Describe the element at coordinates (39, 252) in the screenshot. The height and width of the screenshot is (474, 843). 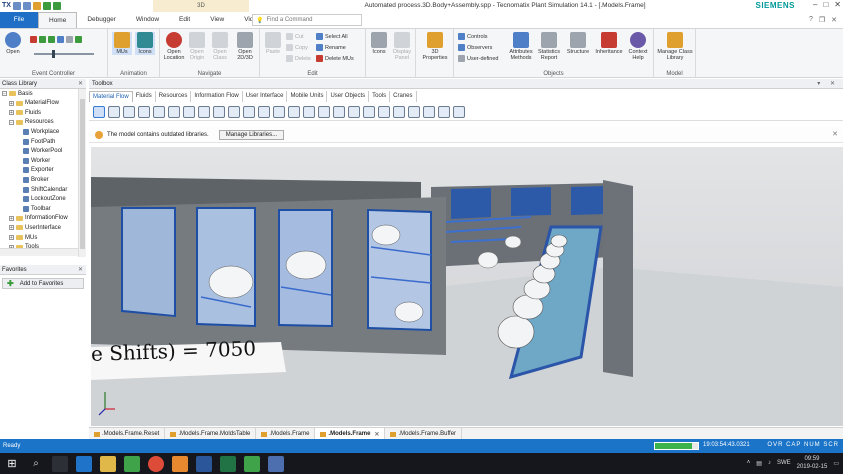
I see `tree-horizontal-scrollbar` at that location.